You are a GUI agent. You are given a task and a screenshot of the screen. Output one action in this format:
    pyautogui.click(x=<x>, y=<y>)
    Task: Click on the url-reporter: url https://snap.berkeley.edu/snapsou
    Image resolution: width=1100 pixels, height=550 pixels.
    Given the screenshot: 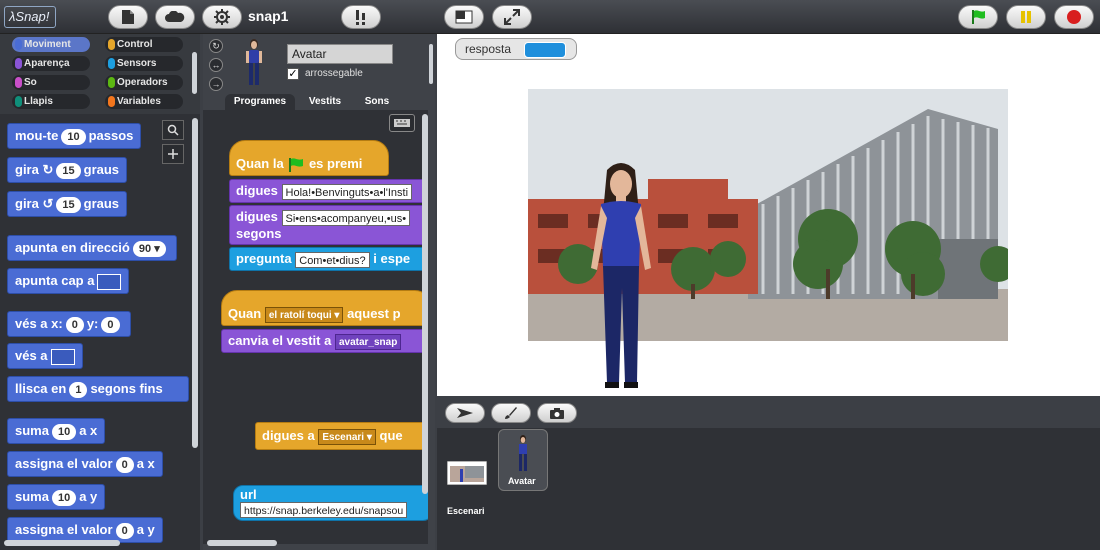 What is the action you would take?
    pyautogui.click(x=330, y=503)
    